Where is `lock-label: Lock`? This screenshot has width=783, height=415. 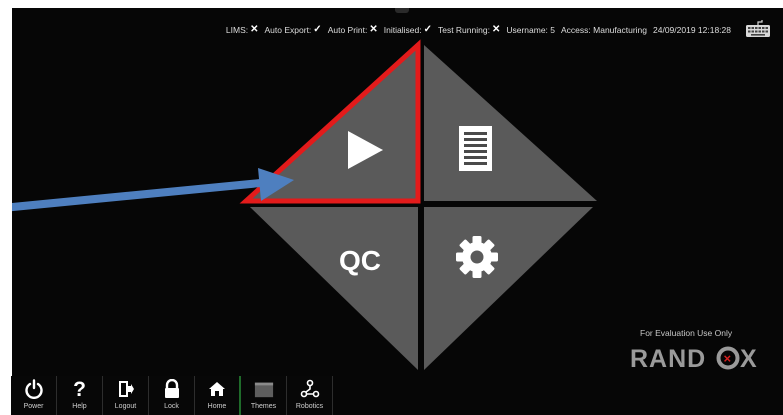
lock-label: Lock is located at coordinates (171, 406).